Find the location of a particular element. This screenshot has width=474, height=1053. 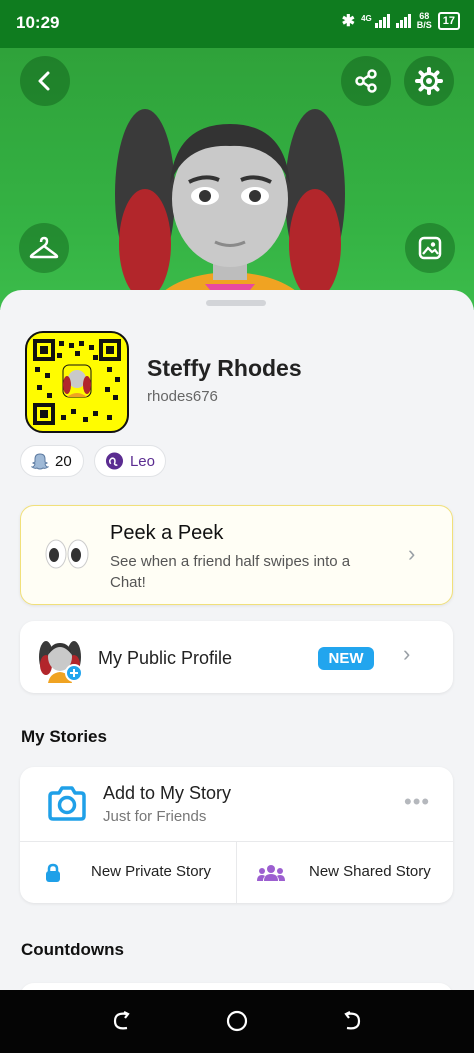

leo-zodiac-icon is located at coordinates (114, 461).